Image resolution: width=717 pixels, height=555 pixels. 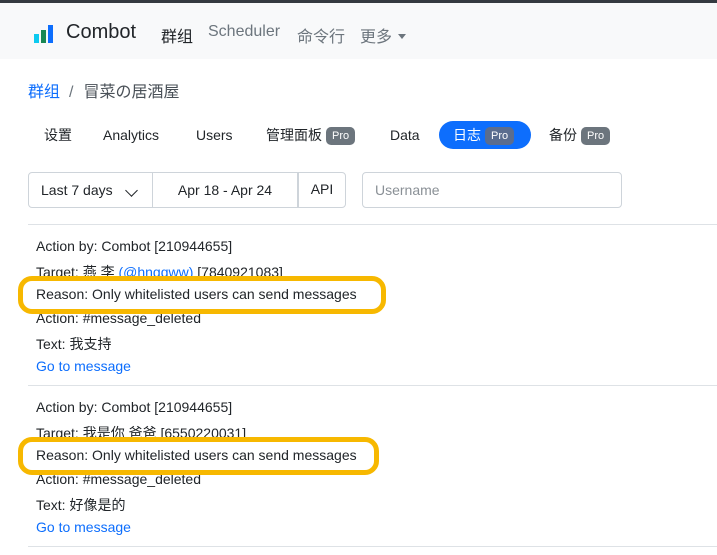 What do you see at coordinates (467, 135) in the screenshot?
I see `tab-logs-label: 日志` at bounding box center [467, 135].